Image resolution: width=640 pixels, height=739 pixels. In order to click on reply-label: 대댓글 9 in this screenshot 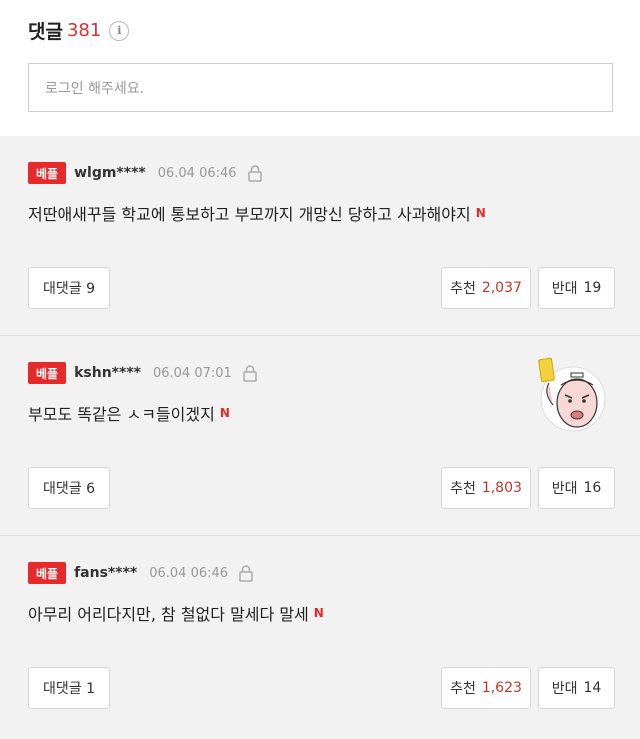, I will do `click(69, 289)`.